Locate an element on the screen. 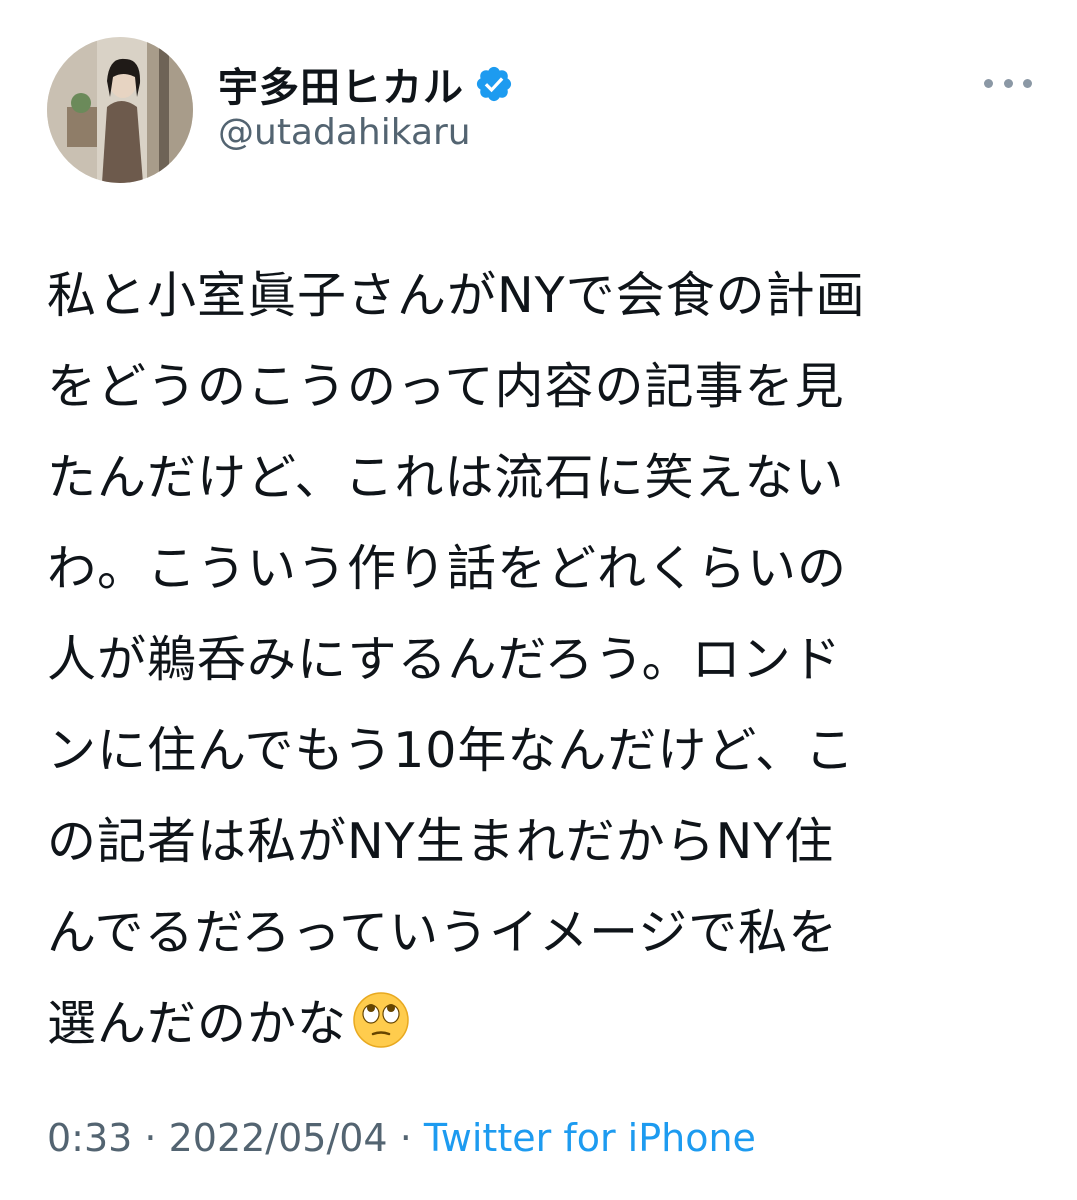 The width and height of the screenshot is (1077, 1200). tweet-line: ンに住んでもう10年なんだけど、こ is located at coordinates (451, 750).